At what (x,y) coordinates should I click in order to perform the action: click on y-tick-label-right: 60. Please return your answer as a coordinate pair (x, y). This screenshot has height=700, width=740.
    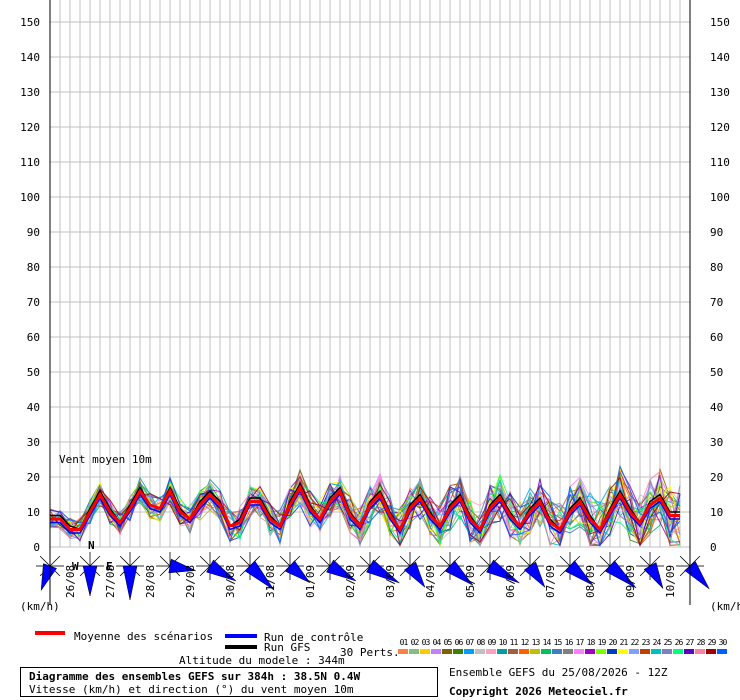
    Looking at the image, I should click on (716, 337).